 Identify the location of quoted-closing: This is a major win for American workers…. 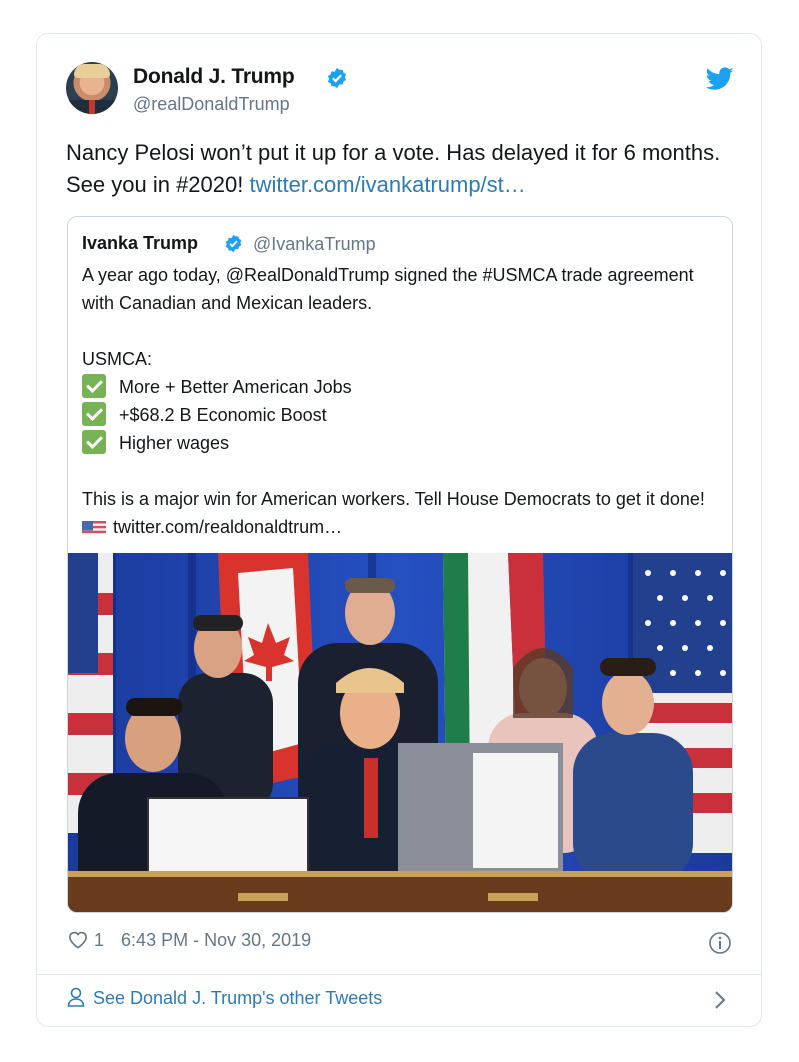
(393, 513).